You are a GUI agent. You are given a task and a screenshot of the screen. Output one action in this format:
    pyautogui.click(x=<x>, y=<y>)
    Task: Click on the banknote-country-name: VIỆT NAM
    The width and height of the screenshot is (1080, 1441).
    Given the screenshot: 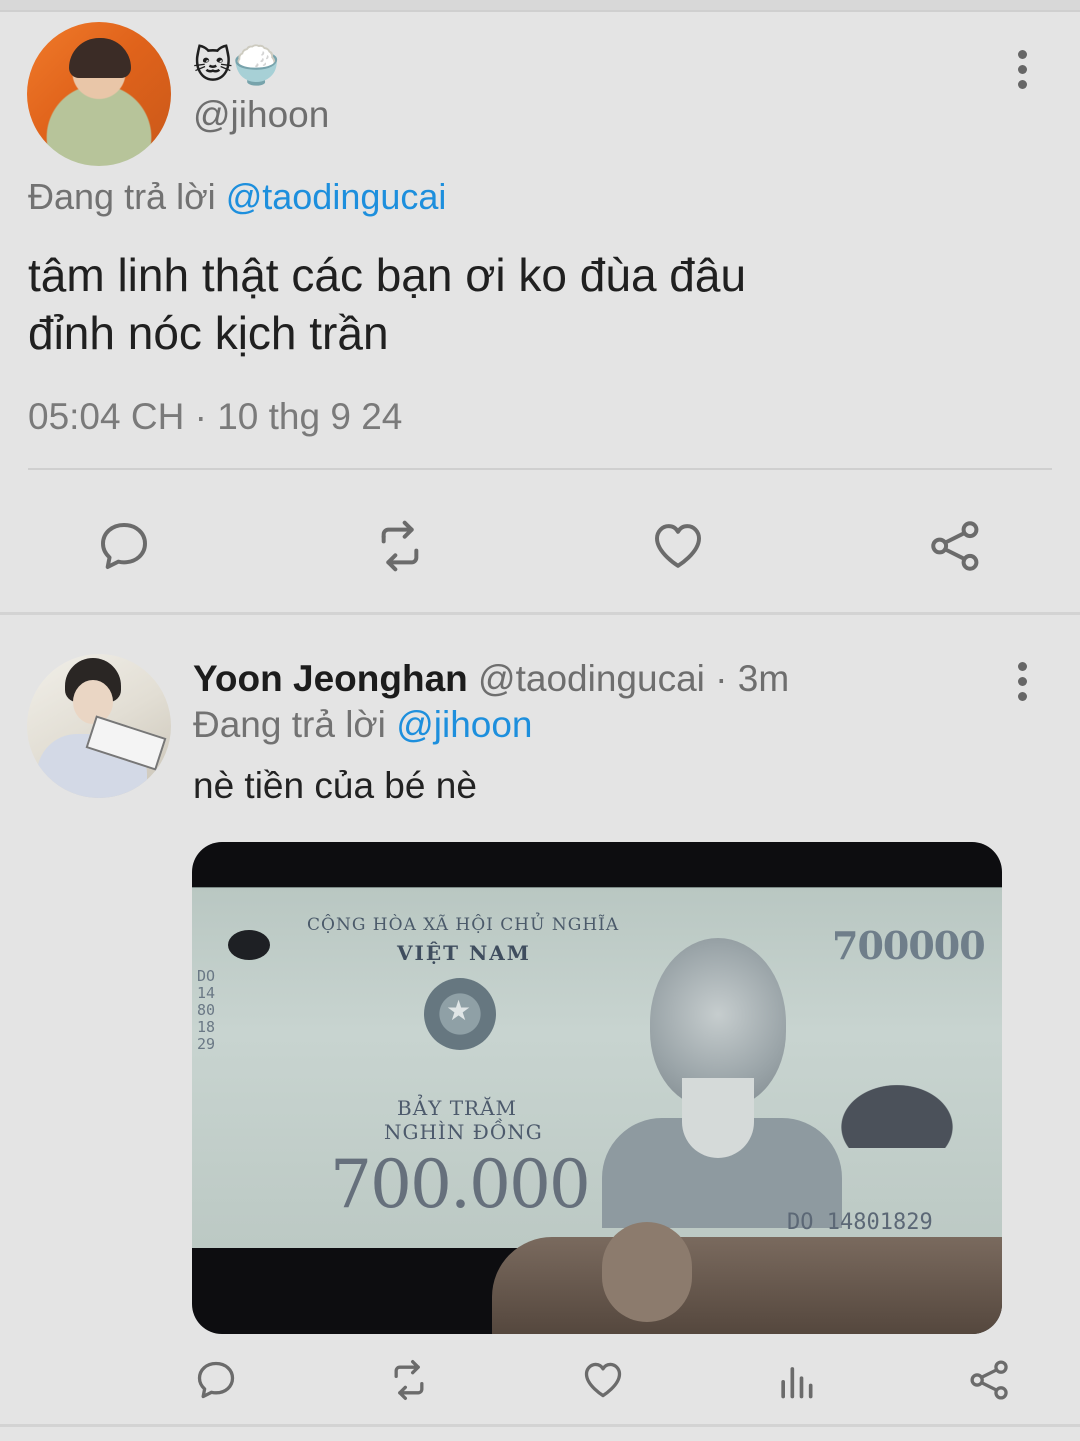 What is the action you would take?
    pyautogui.click(x=464, y=953)
    